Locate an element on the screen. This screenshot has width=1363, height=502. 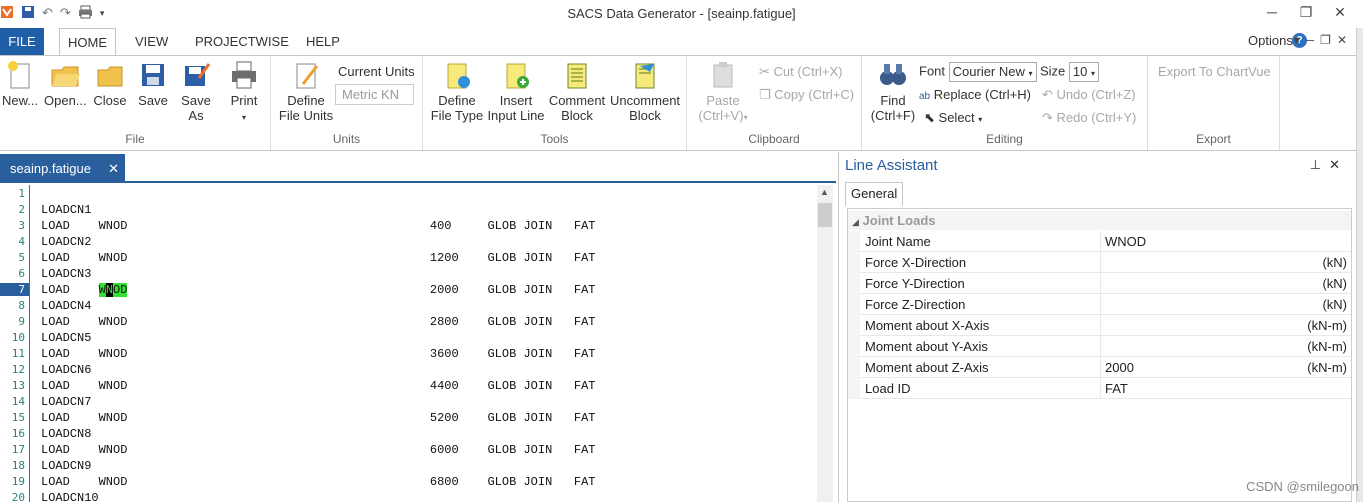
code-line: LOAD WNOD 1200 GLOB JOIN FAT is located at coordinates (318, 258).